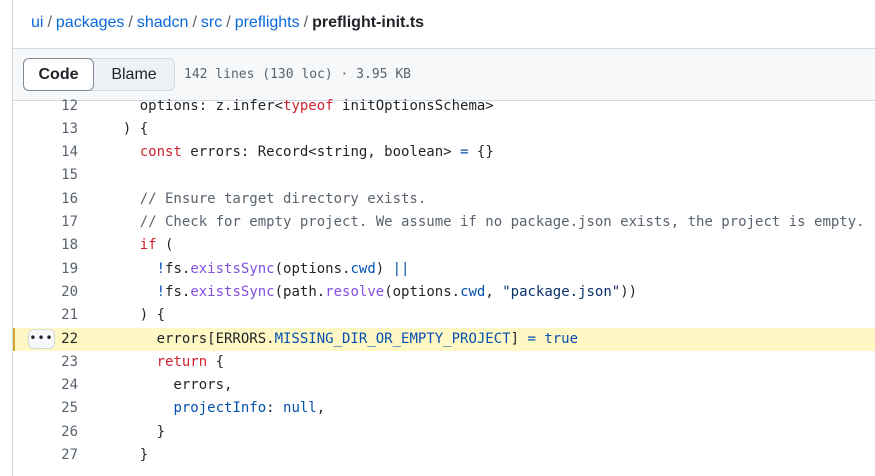  Describe the element at coordinates (216, 361) in the screenshot. I see `code-token: {` at that location.